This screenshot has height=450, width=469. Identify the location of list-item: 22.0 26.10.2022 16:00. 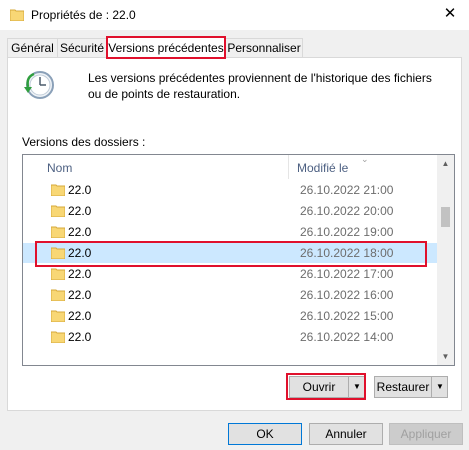
(230, 295).